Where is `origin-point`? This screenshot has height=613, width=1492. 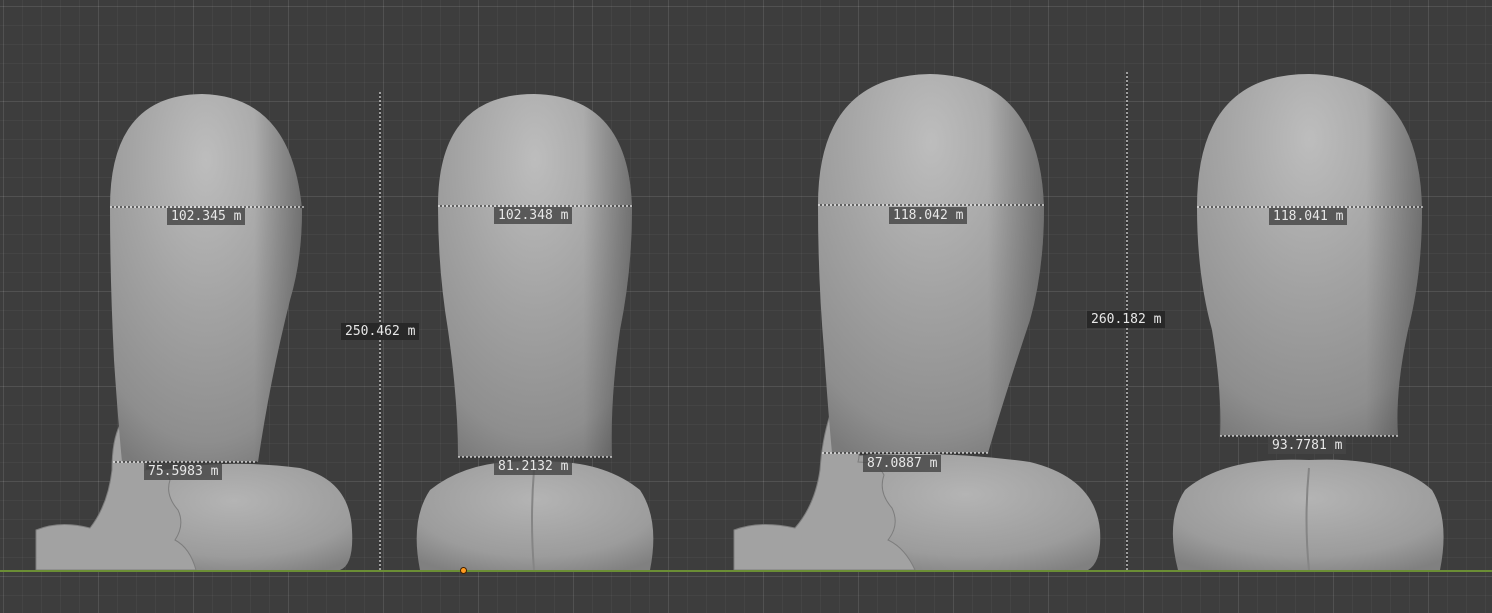 origin-point is located at coordinates (463, 570).